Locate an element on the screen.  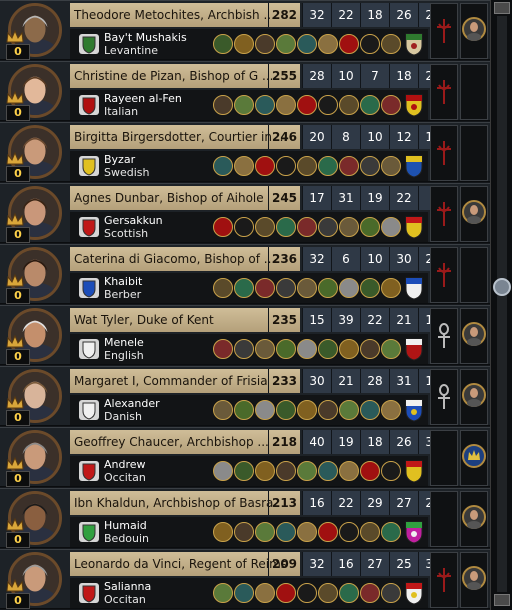
scroll-up-button is located at coordinates (502, 8).